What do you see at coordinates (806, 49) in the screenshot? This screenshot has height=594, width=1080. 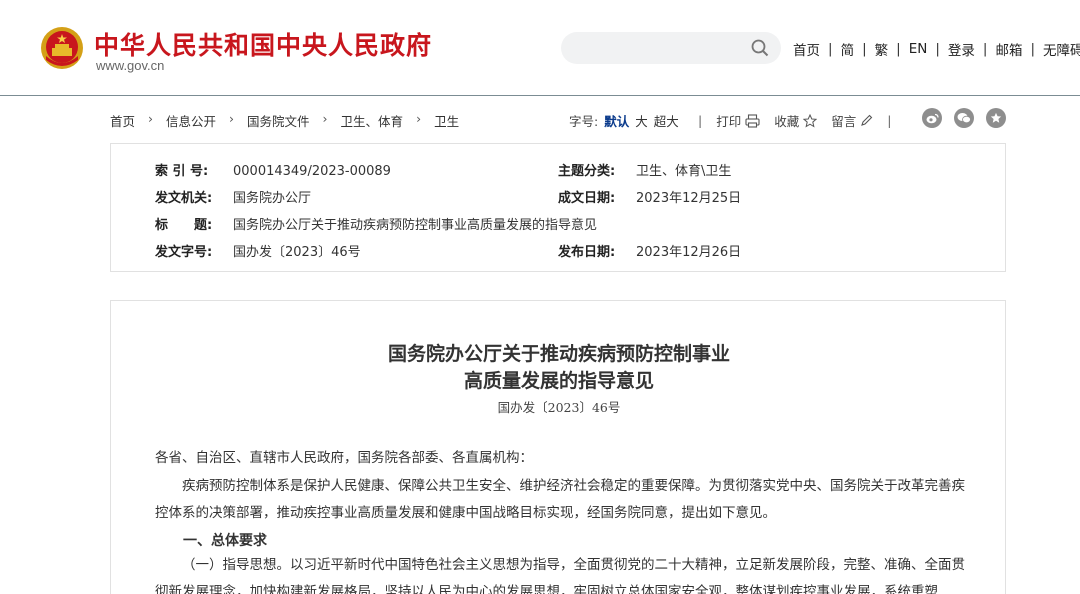 I see `nav-home: 首页` at bounding box center [806, 49].